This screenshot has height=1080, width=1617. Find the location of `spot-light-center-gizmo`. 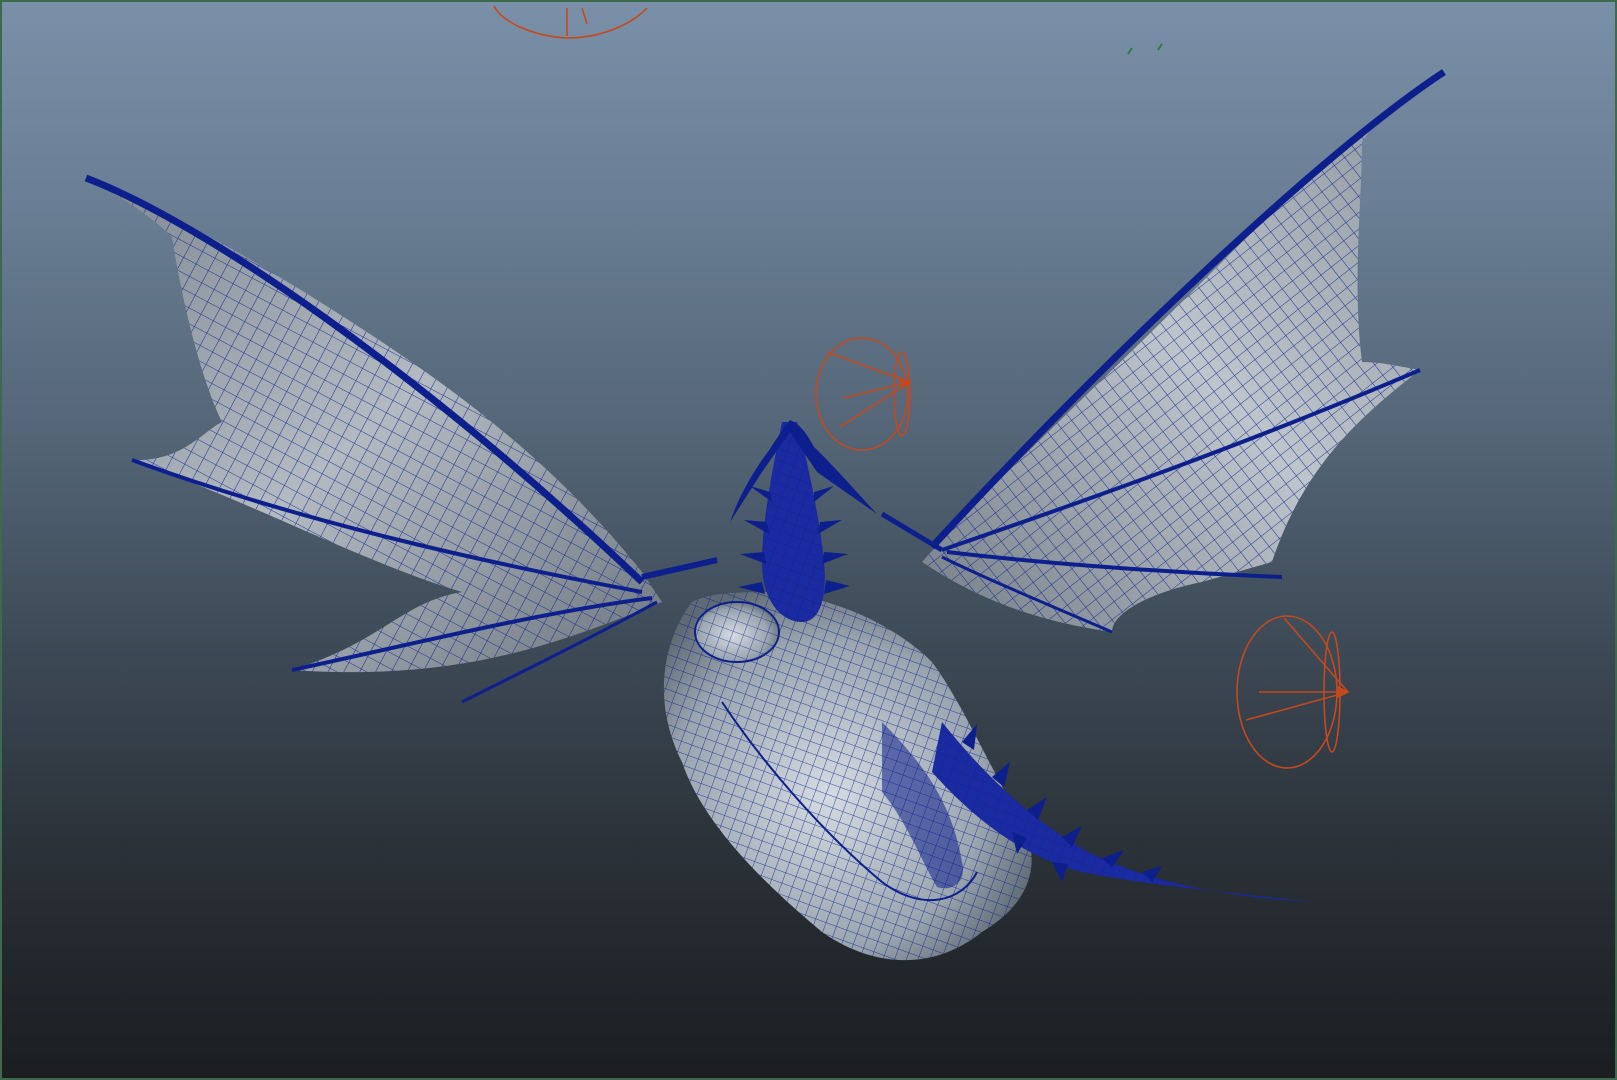

spot-light-center-gizmo is located at coordinates (863, 394).